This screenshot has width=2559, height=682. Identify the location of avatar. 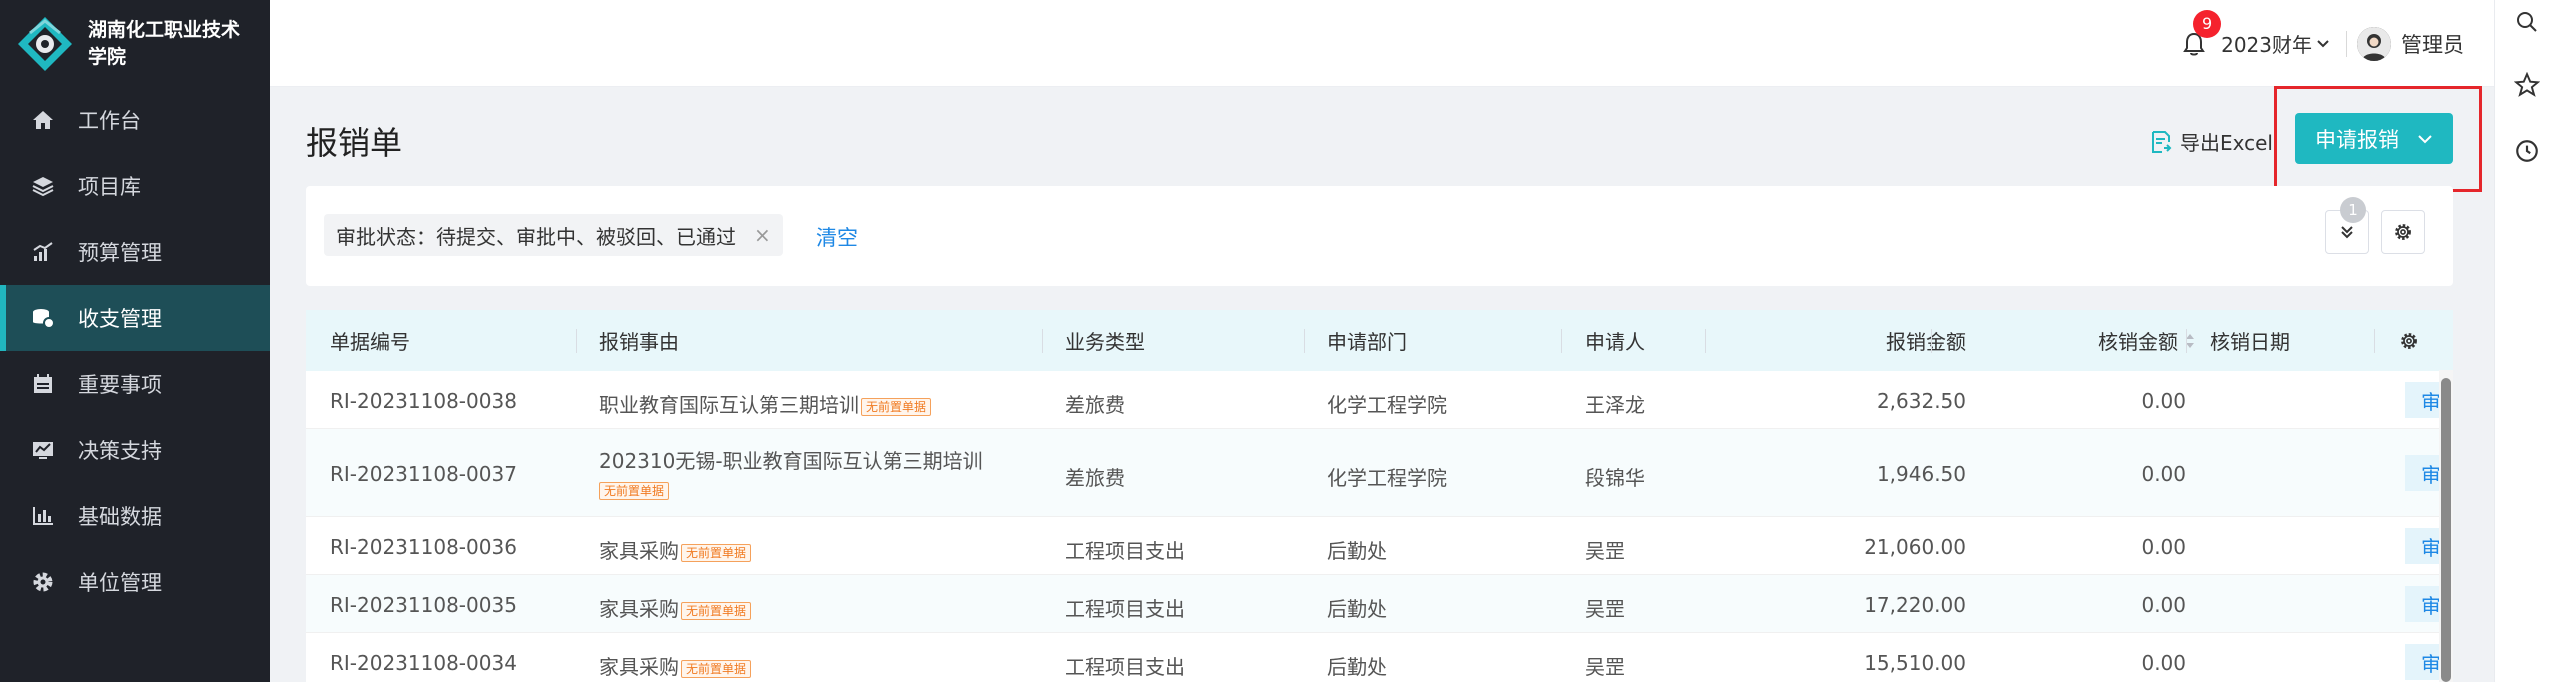
(2374, 43).